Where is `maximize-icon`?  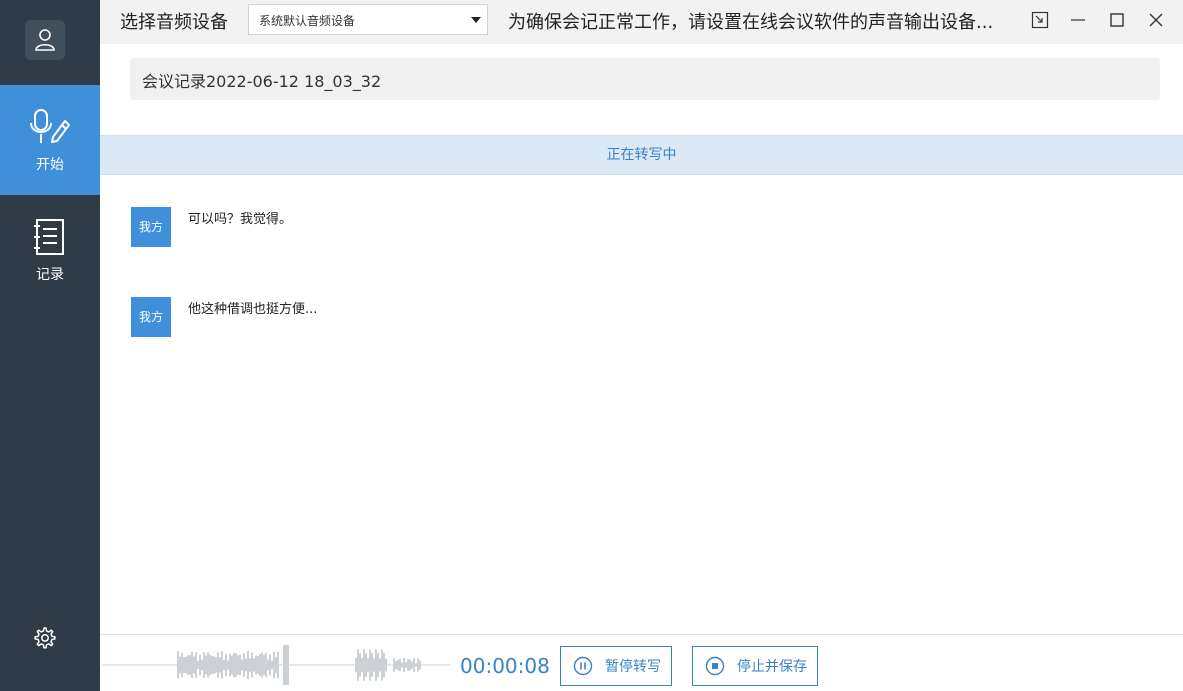
maximize-icon is located at coordinates (1117, 20).